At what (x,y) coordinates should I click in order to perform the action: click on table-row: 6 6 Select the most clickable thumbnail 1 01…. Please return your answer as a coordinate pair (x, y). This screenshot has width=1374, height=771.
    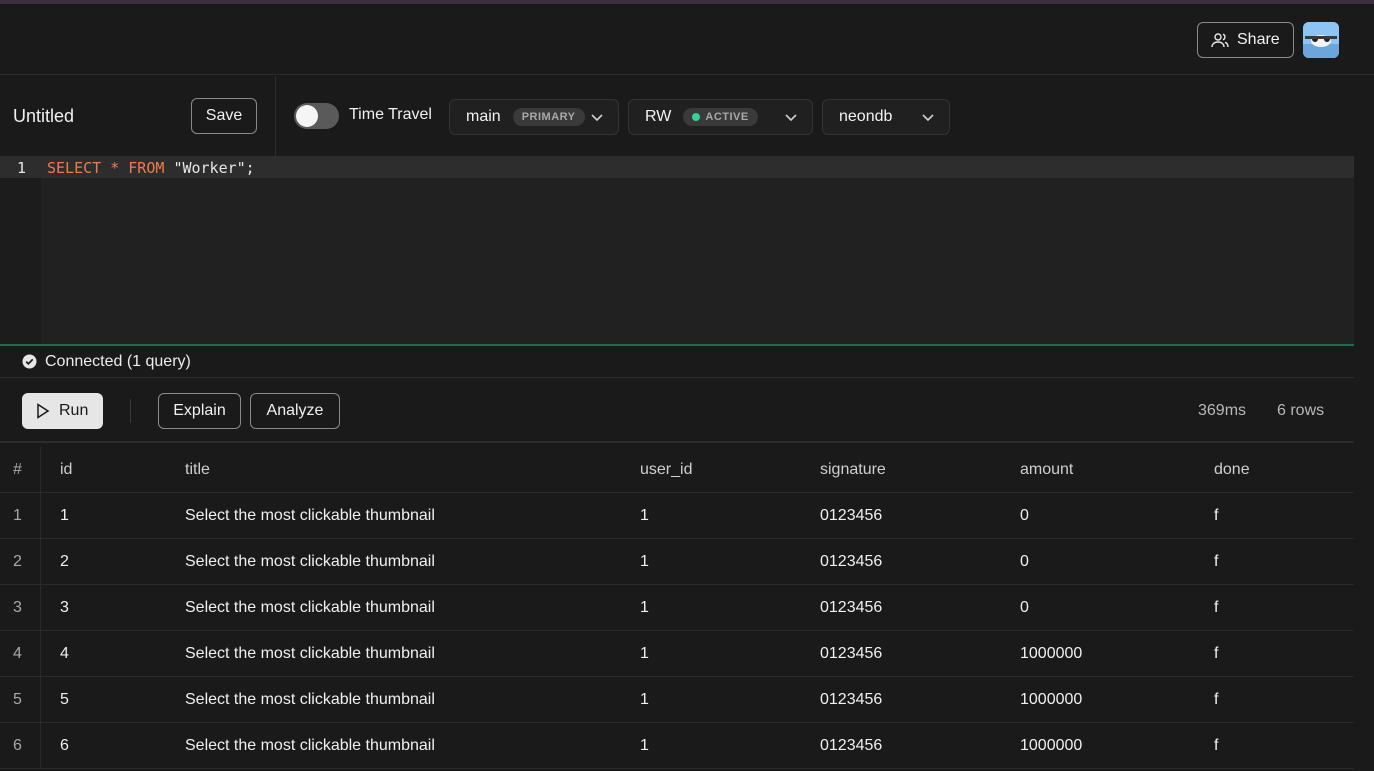
    Looking at the image, I should click on (677, 746).